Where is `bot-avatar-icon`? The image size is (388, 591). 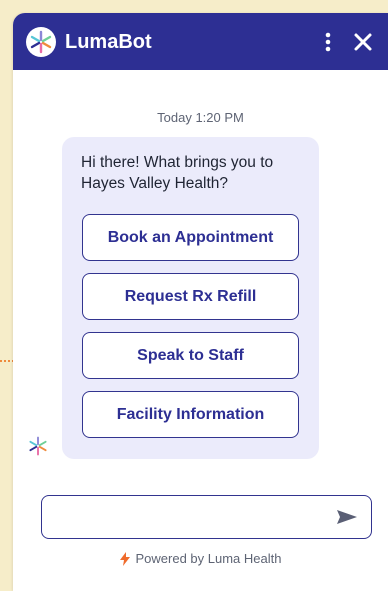
bot-avatar-icon is located at coordinates (38, 446).